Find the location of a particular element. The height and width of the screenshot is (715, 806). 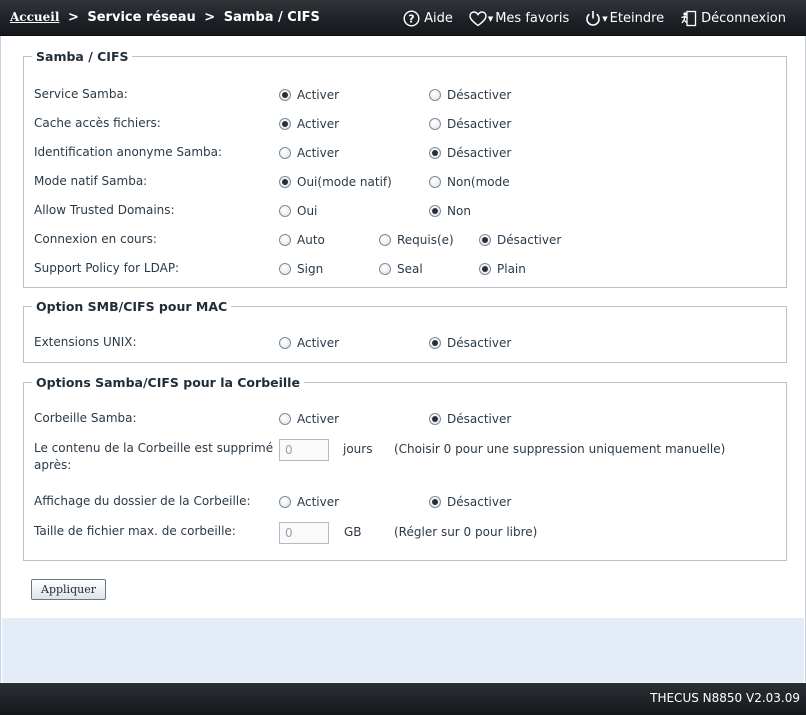

max-file-size-label: Taille de fichier max. de corbeille: is located at coordinates (135, 531).